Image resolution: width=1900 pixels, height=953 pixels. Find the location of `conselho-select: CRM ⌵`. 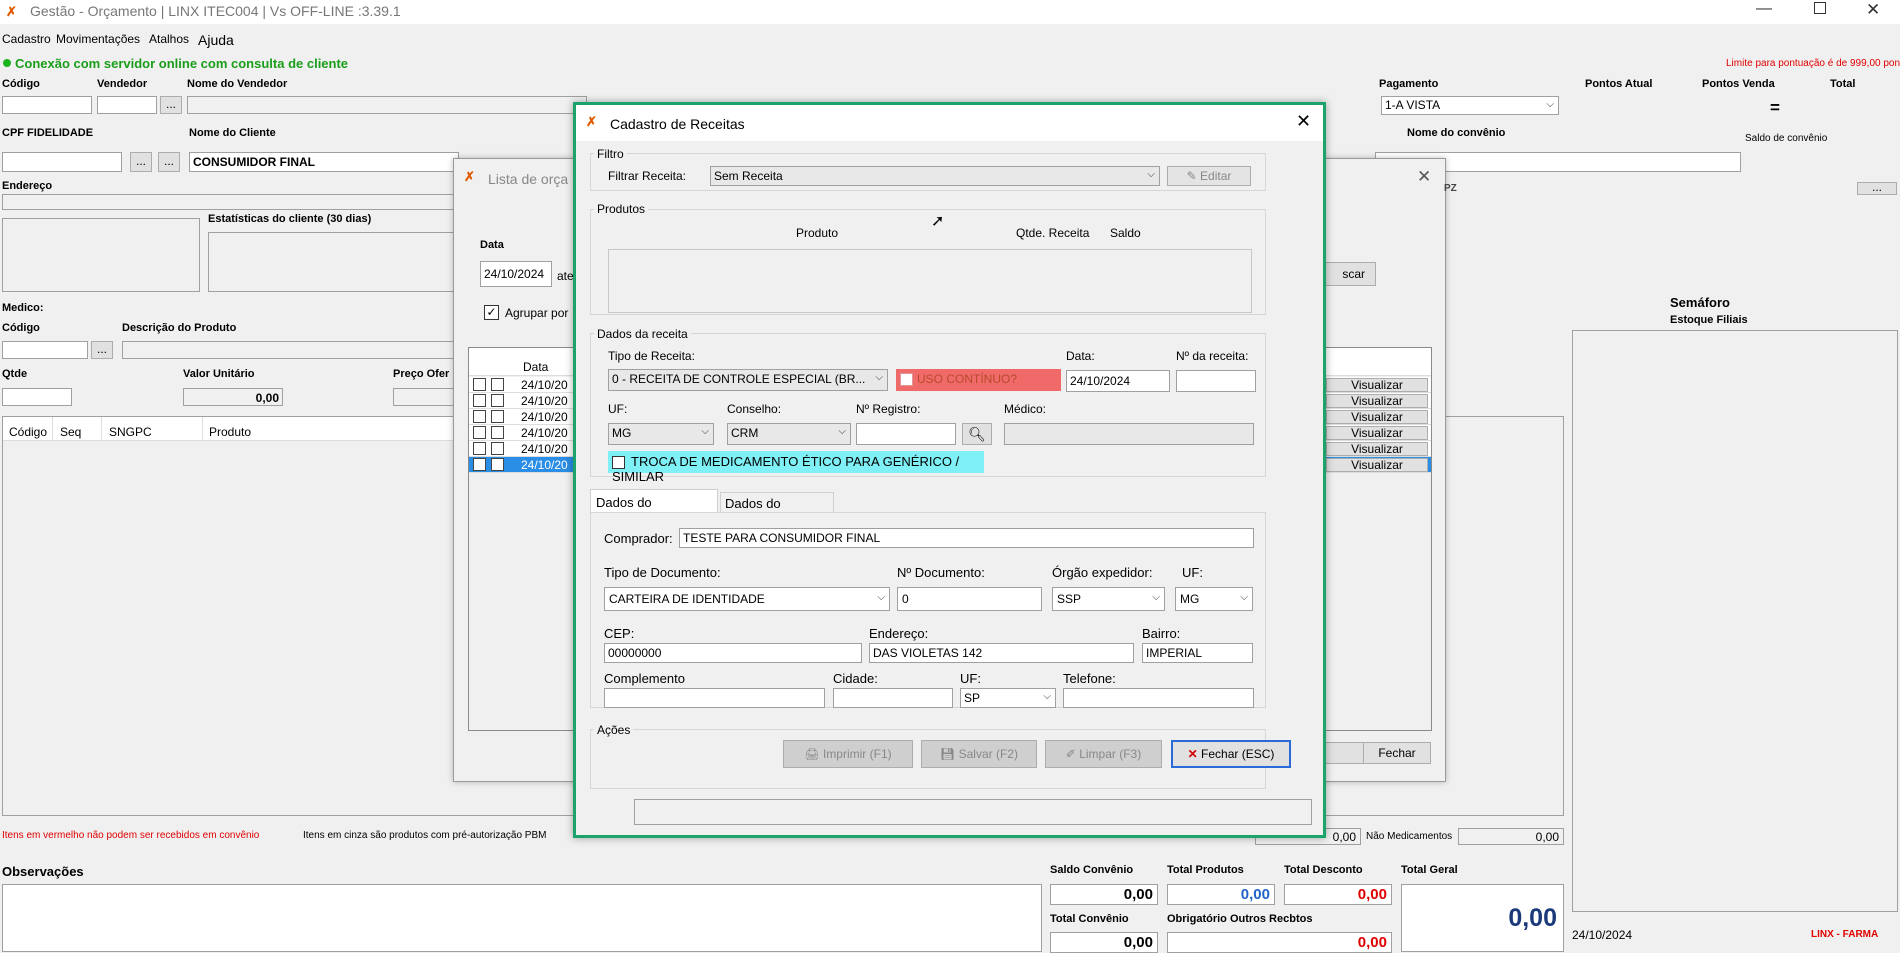

conselho-select: CRM ⌵ is located at coordinates (789, 434).